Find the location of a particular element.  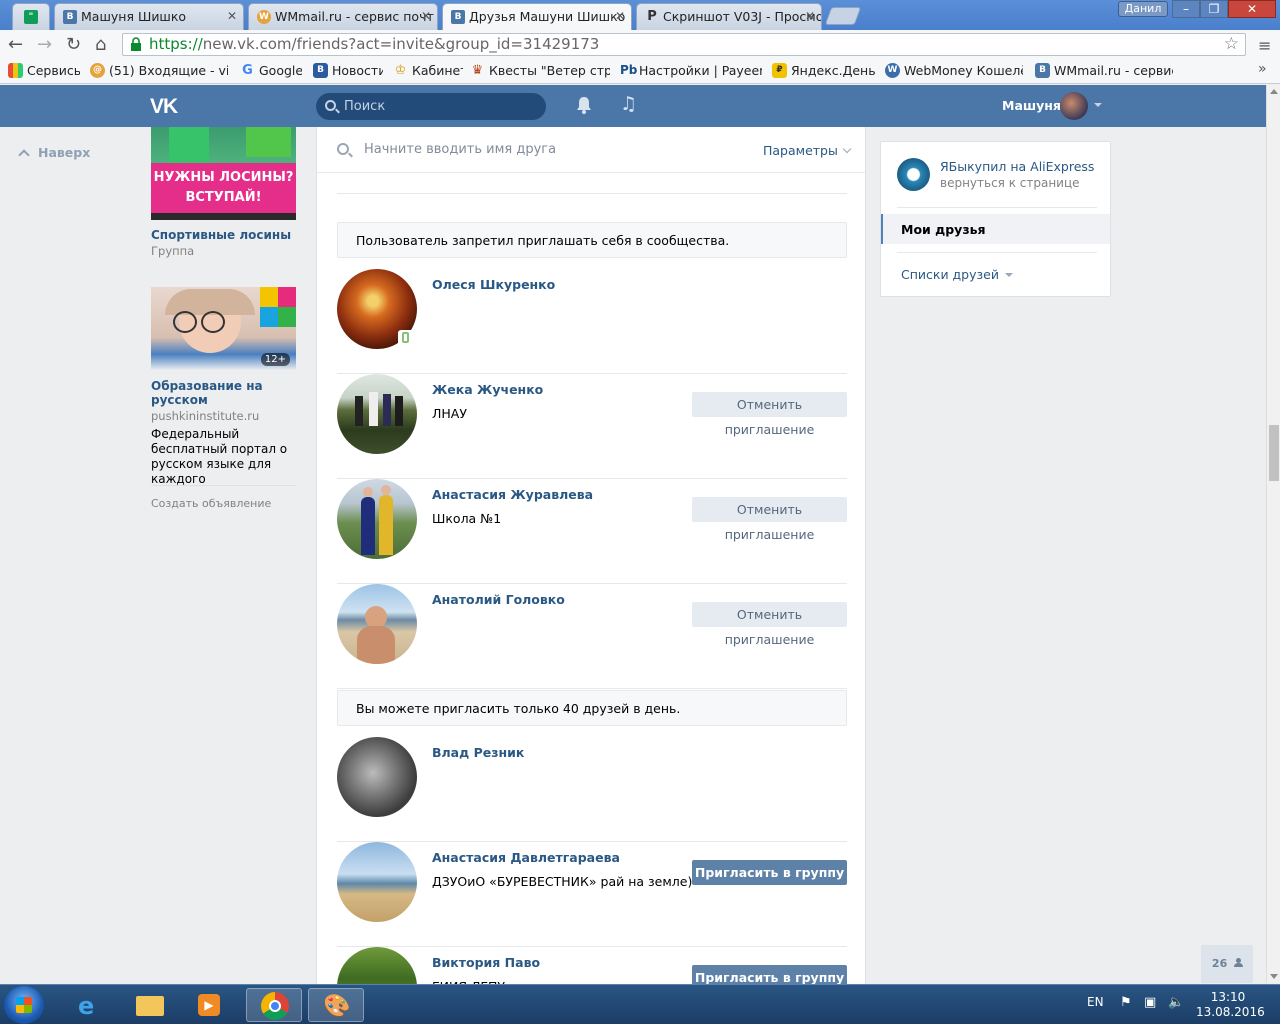

taskbar-explorer is located at coordinates (150, 1005).